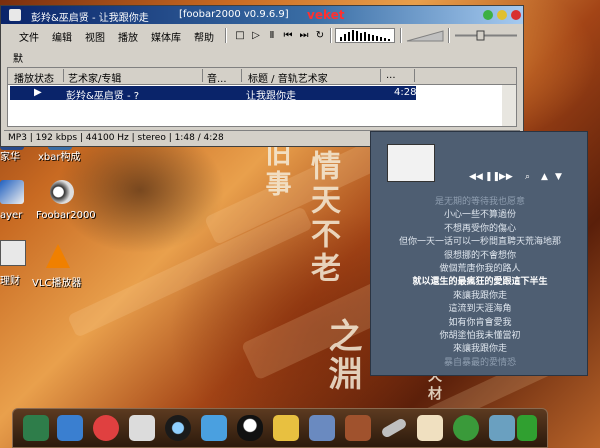  I want to click on previous-icon: ⏮, so click(288, 35).